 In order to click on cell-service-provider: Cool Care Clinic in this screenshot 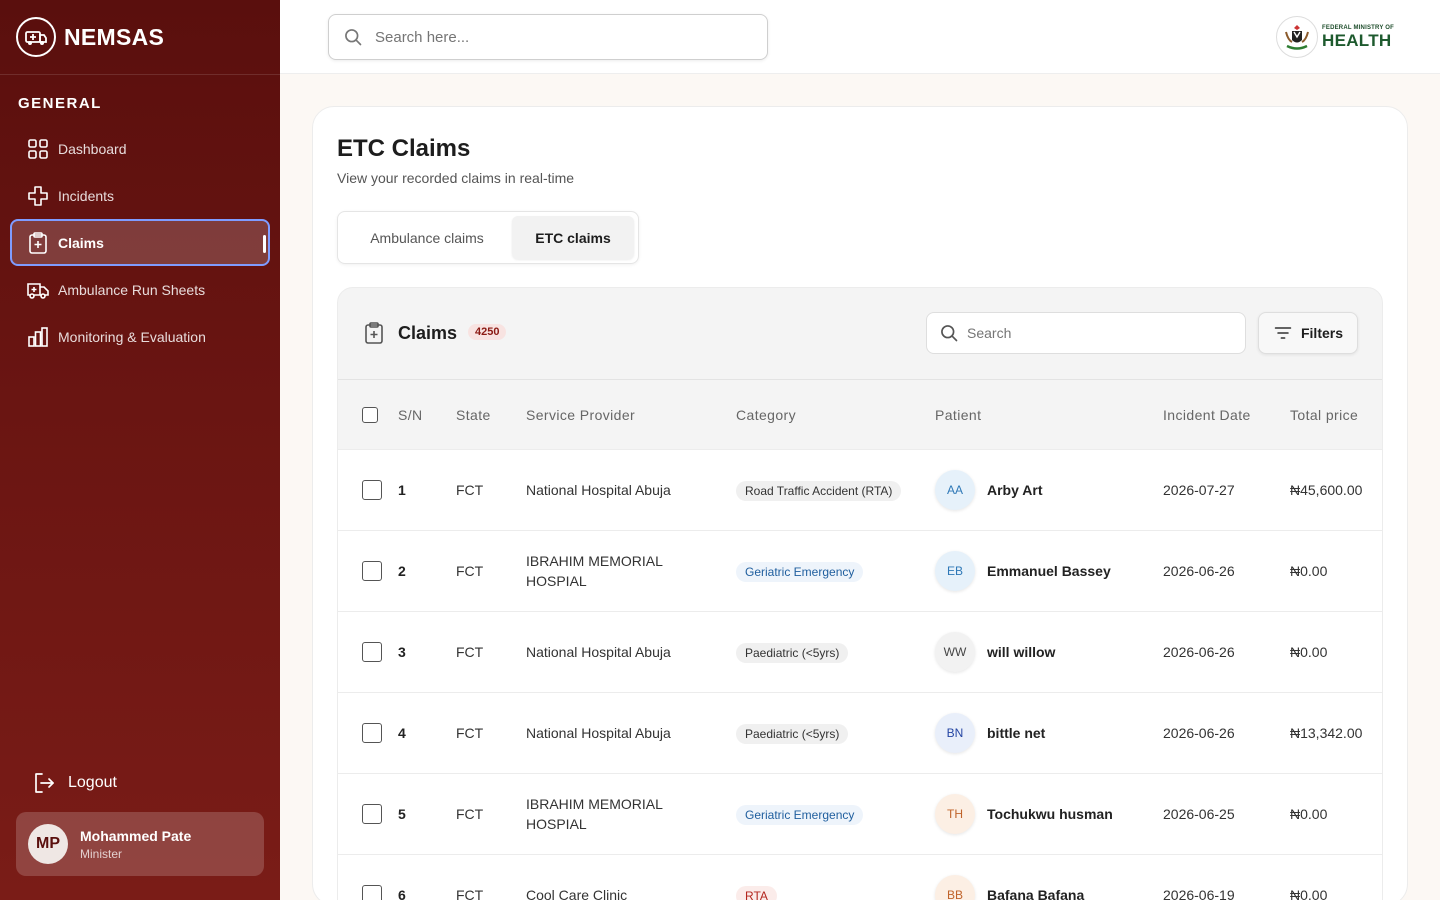, I will do `click(577, 893)`.